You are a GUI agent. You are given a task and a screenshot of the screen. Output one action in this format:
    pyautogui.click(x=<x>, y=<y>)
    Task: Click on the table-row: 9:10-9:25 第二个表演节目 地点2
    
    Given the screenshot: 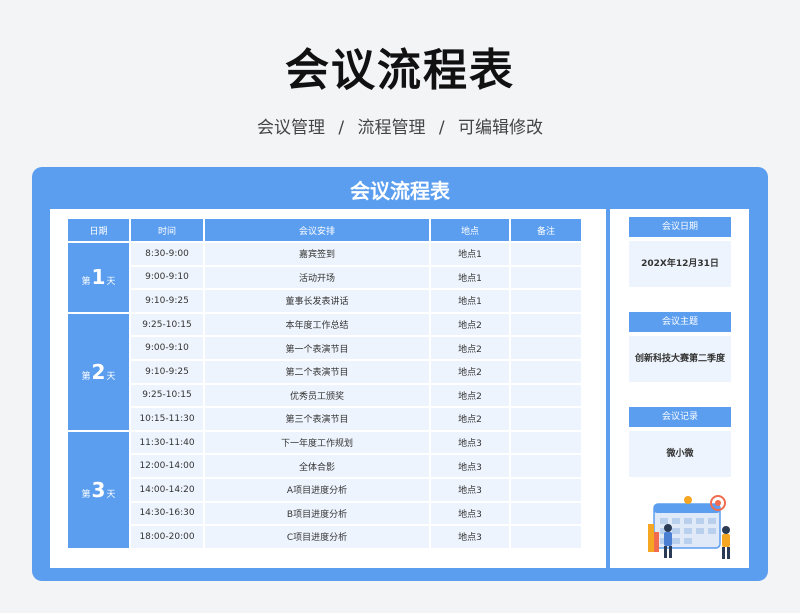 What is the action you would take?
    pyautogui.click(x=324, y=371)
    